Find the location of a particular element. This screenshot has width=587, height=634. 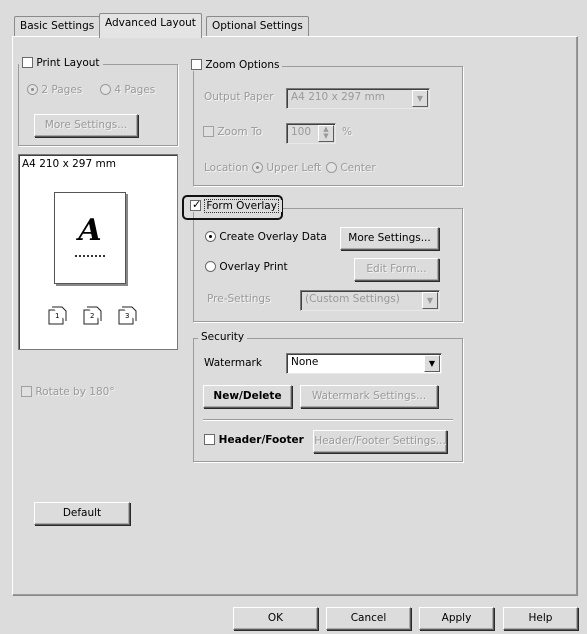

ok-button: OK is located at coordinates (275, 618).